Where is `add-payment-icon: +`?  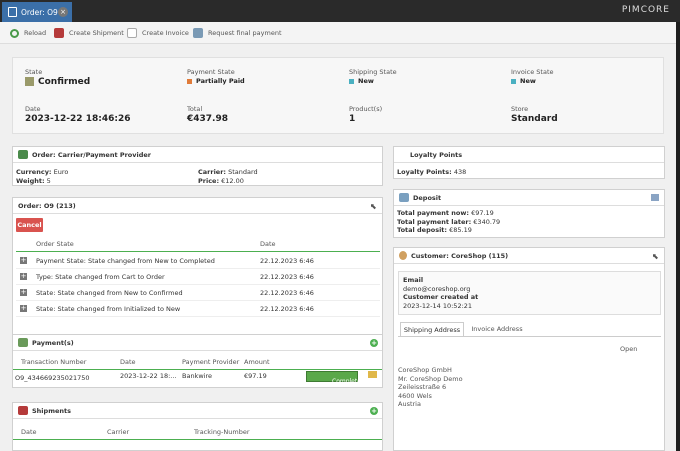
add-payment-icon: + is located at coordinates (374, 343).